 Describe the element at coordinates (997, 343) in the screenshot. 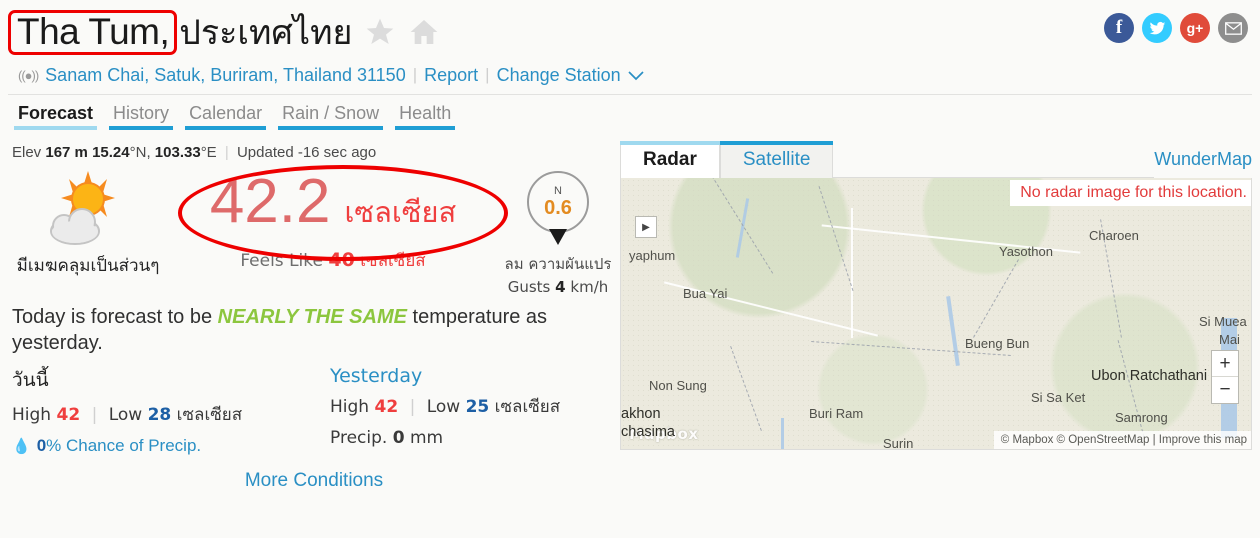

I see `map-place-label: Bueng Bun` at that location.